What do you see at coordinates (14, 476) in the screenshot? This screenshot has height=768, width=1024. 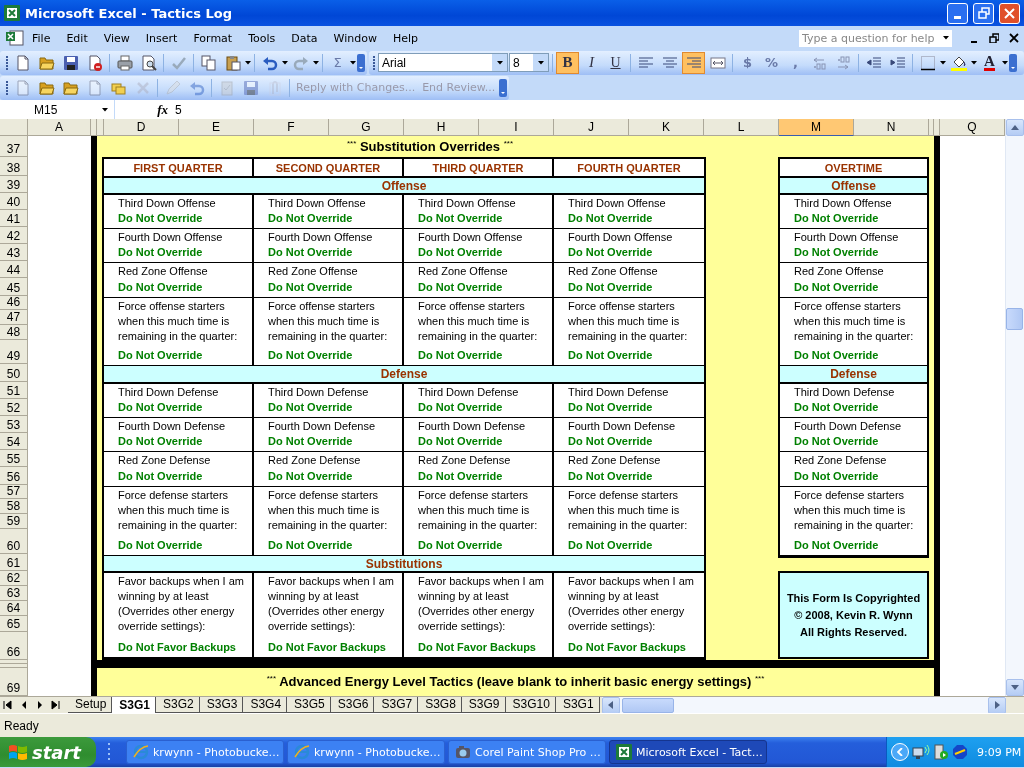 I see `row-header: 56` at bounding box center [14, 476].